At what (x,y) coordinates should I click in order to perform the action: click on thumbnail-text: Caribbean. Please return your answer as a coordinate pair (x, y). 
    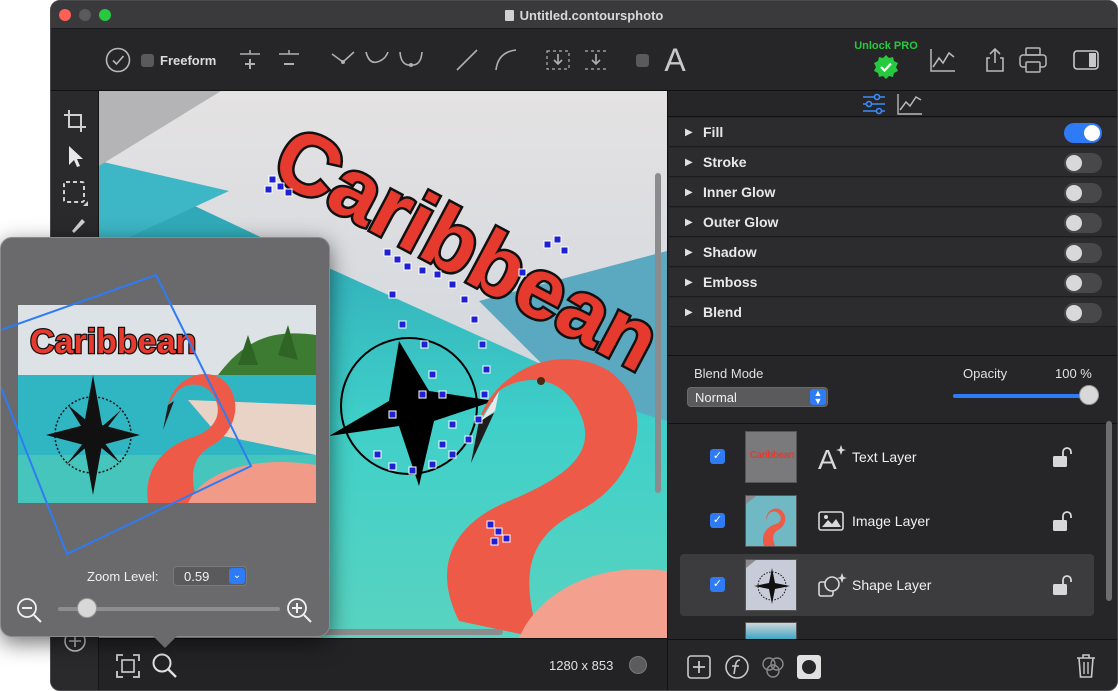
    Looking at the image, I should click on (772, 455).